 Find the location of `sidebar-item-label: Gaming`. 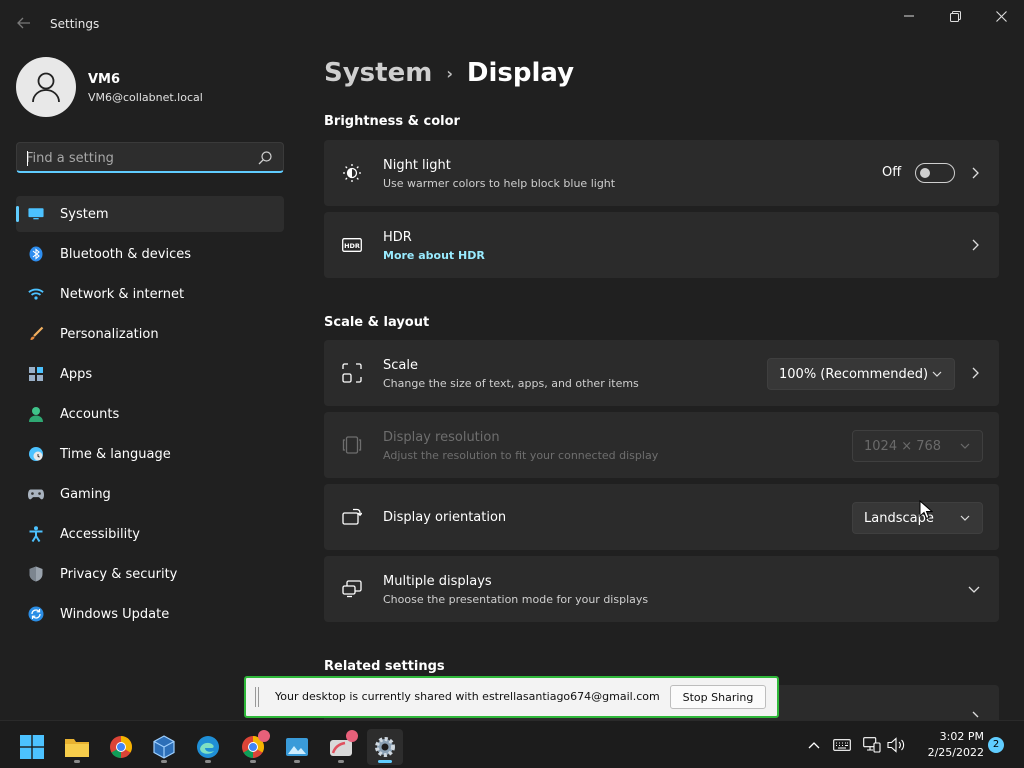

sidebar-item-label: Gaming is located at coordinates (85, 494).